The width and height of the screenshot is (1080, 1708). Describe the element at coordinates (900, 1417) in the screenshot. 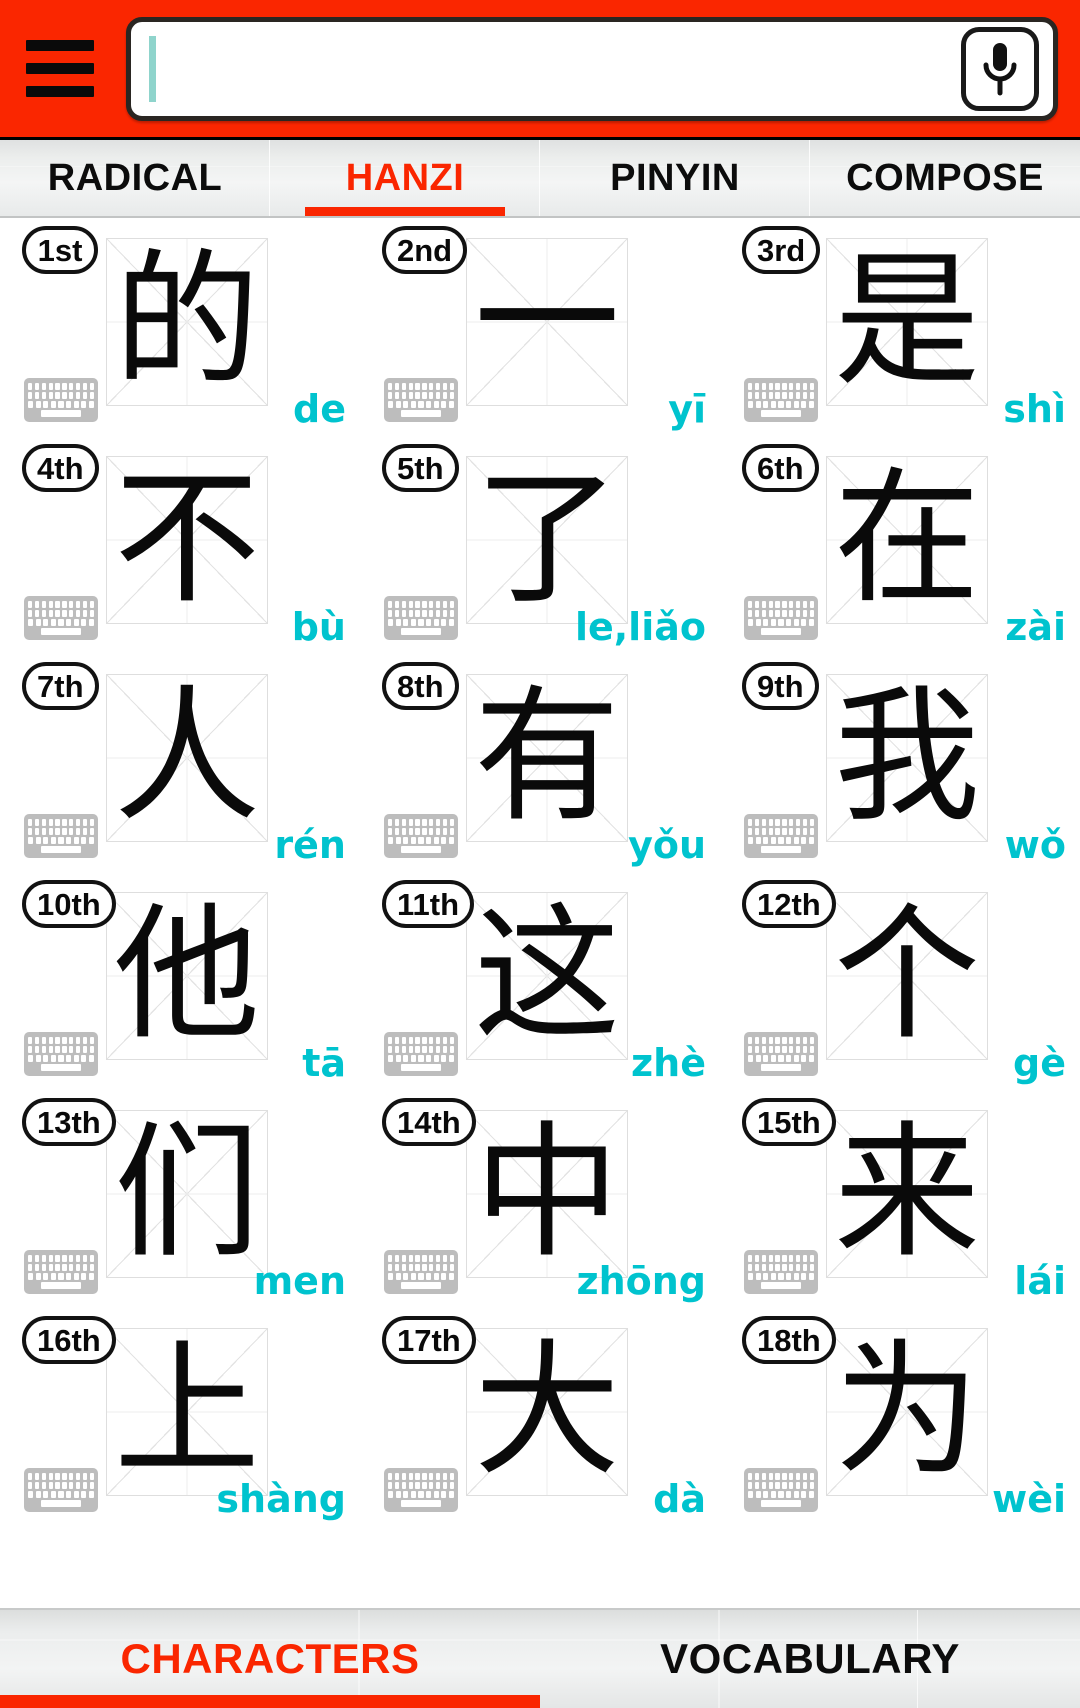

I see `character-cell: 18th 为 wèi` at that location.